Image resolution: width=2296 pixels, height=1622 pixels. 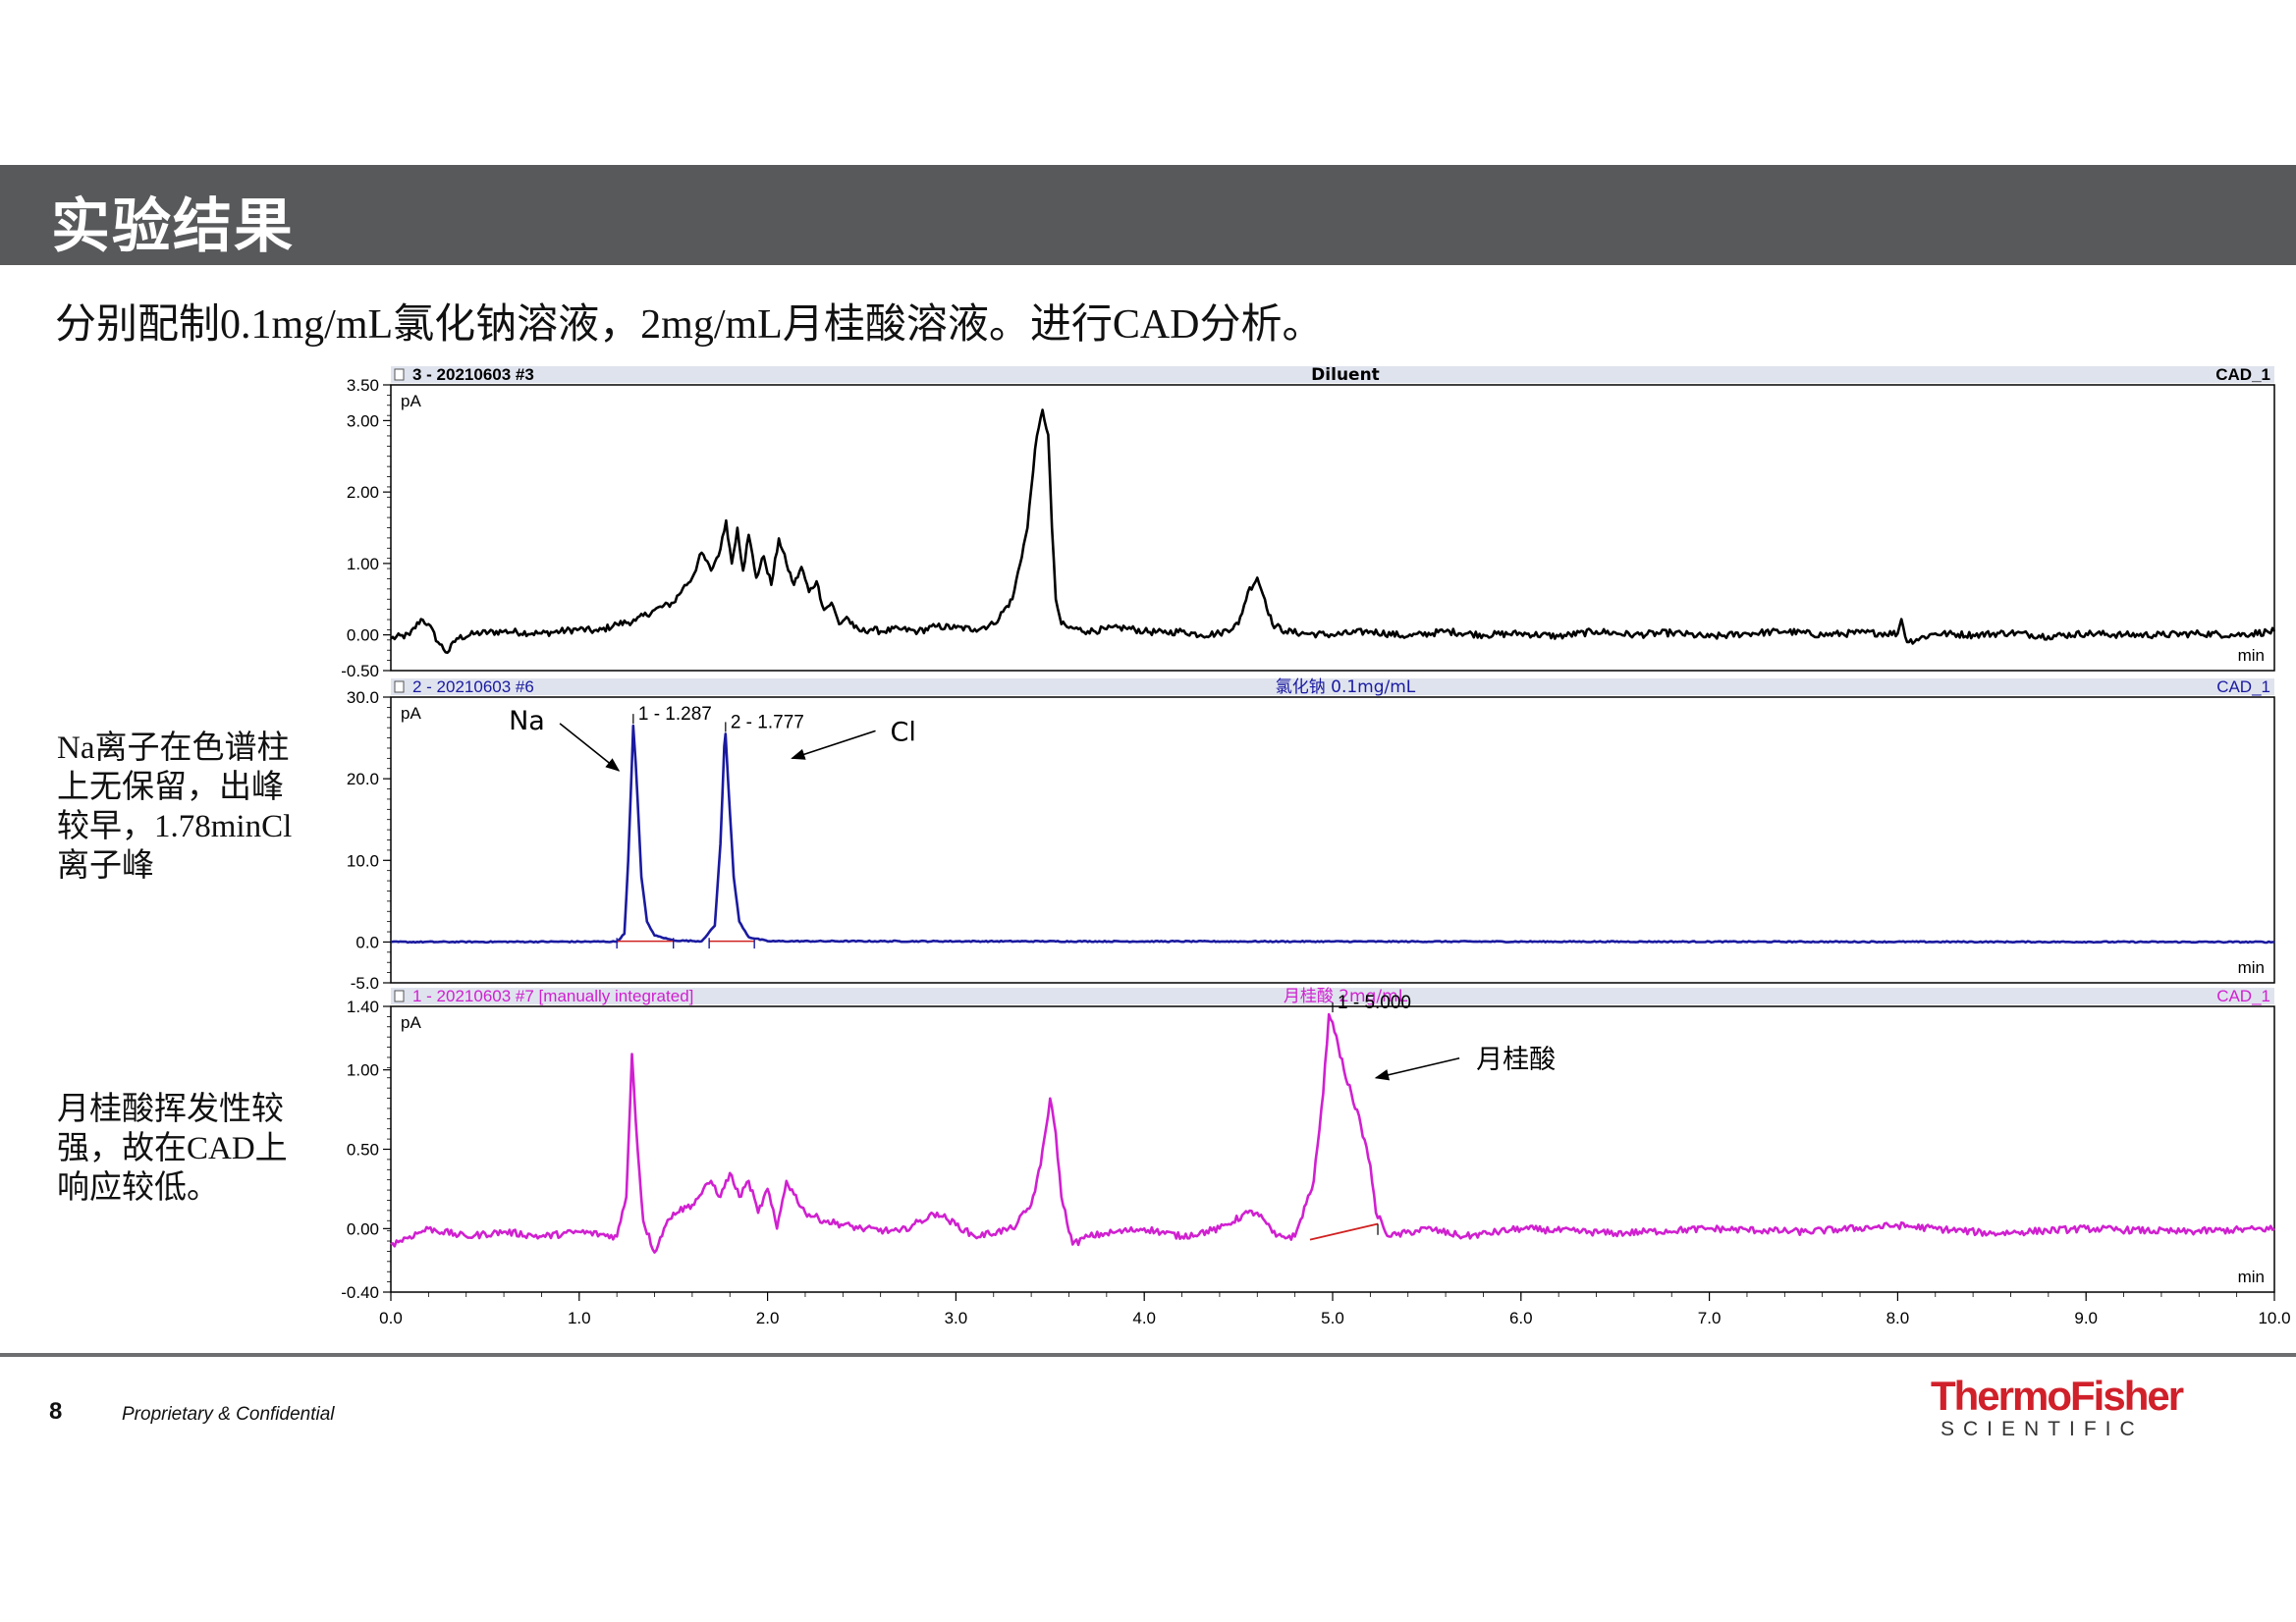 I want to click on x-tick-label: 4.0, so click(x=1144, y=1318).